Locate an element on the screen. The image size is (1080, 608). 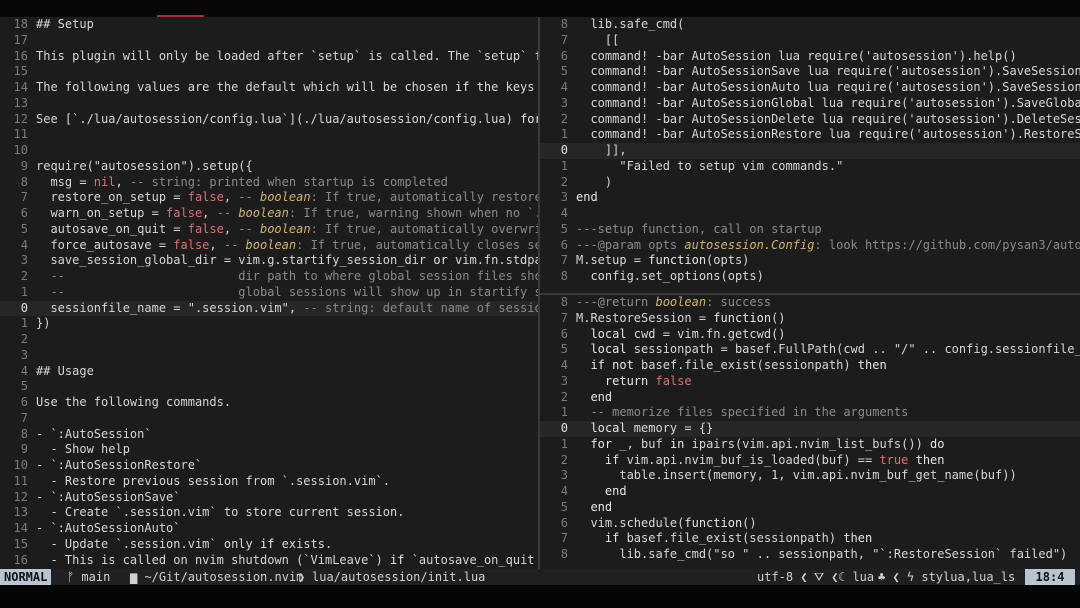
line-text: ---@return boolean: success is located at coordinates (674, 302).